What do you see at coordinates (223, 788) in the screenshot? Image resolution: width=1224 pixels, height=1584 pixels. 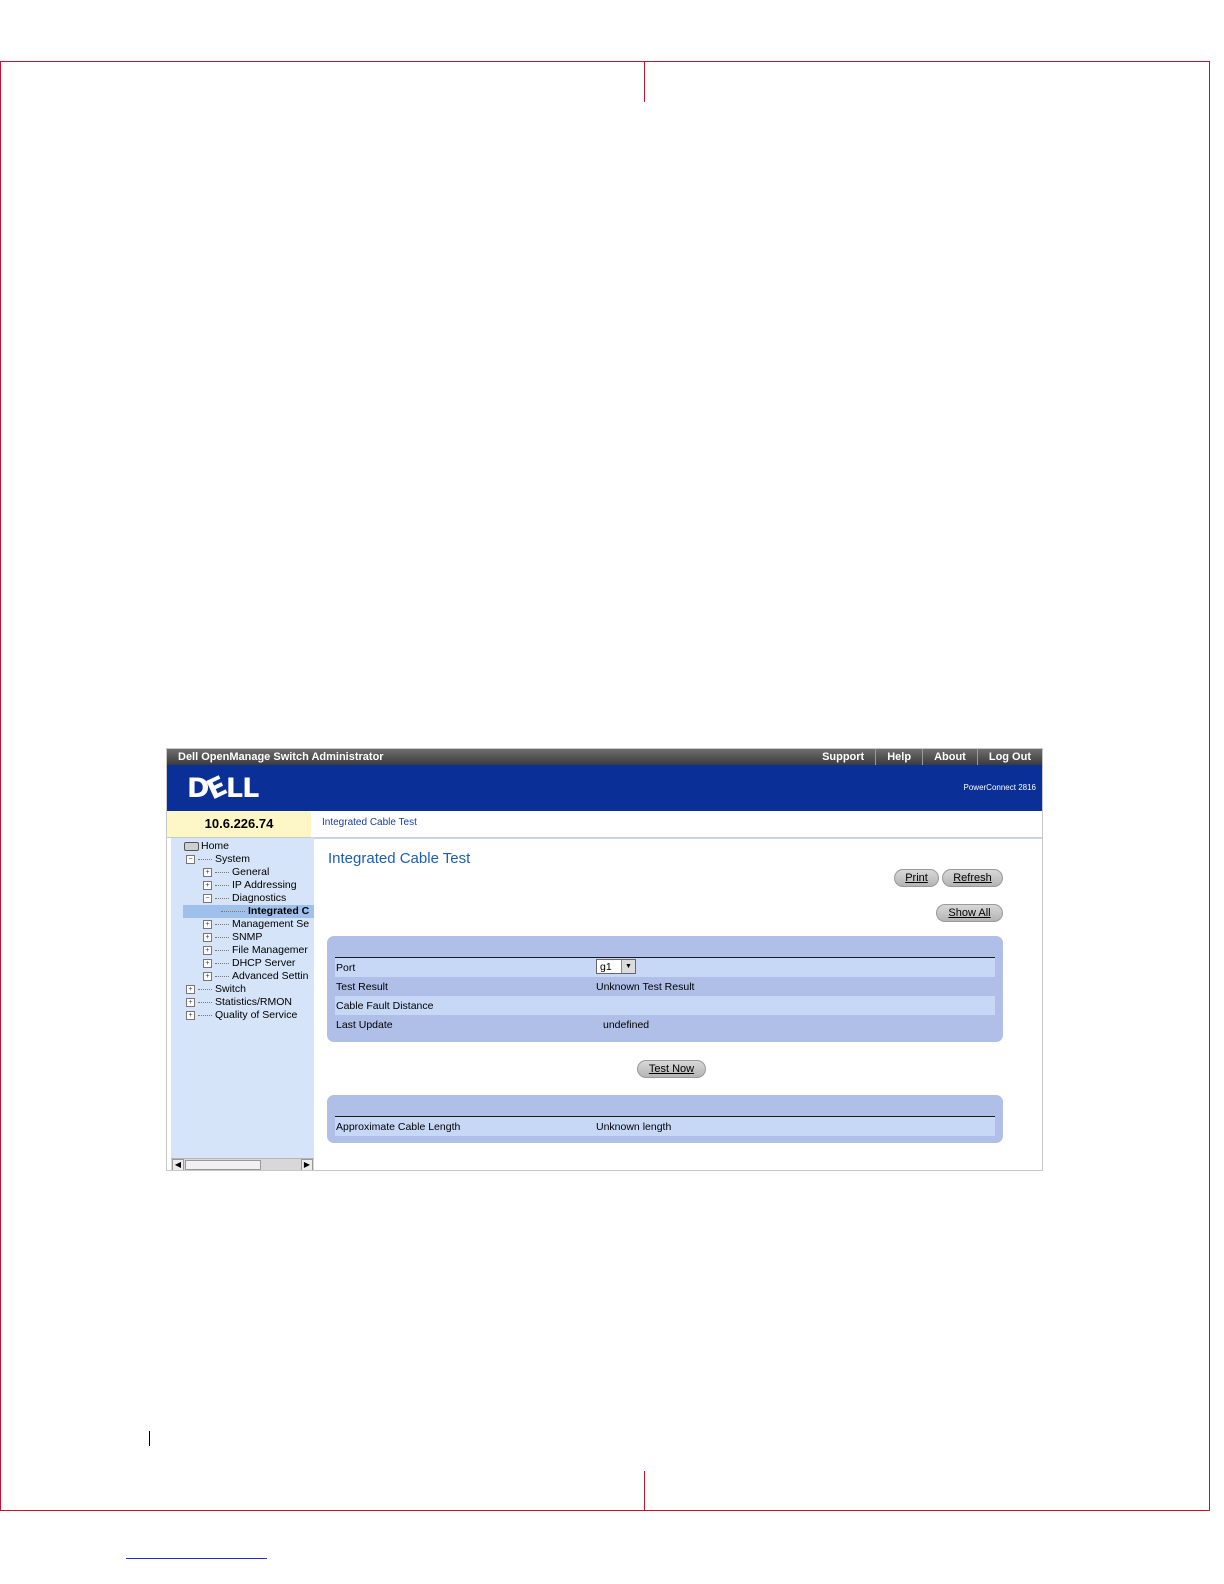 I see `dell-logo: DELL` at bounding box center [223, 788].